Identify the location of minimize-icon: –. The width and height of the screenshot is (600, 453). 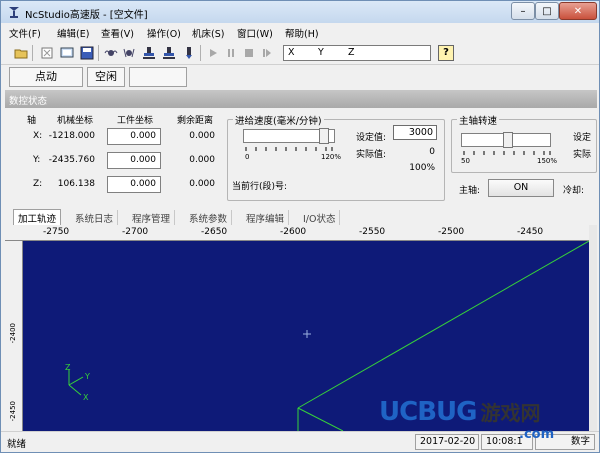
(523, 11).